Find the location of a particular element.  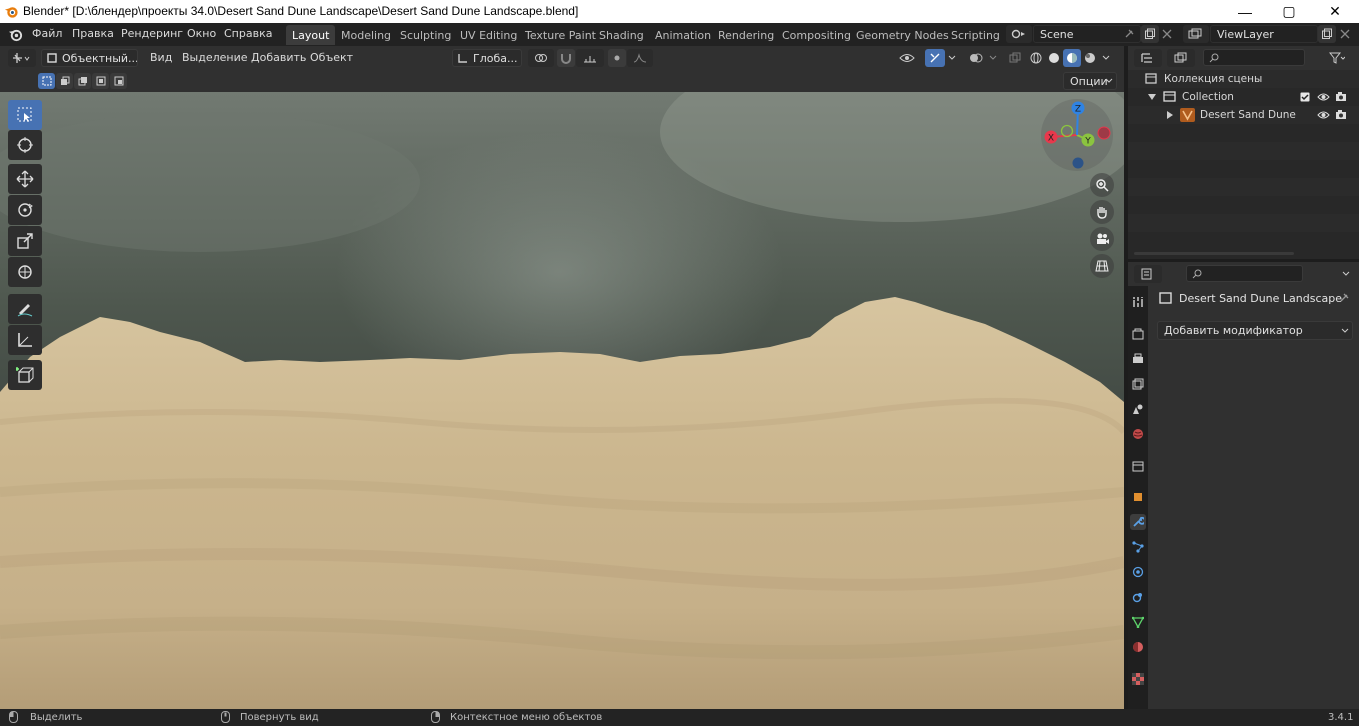

tab-world is located at coordinates (1138, 434).